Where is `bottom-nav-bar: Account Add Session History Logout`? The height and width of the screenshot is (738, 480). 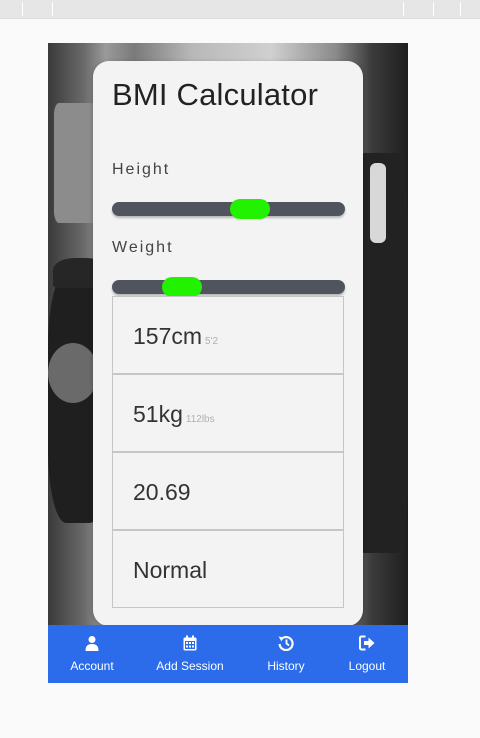
bottom-nav-bar: Account Add Session History Logout is located at coordinates (228, 654).